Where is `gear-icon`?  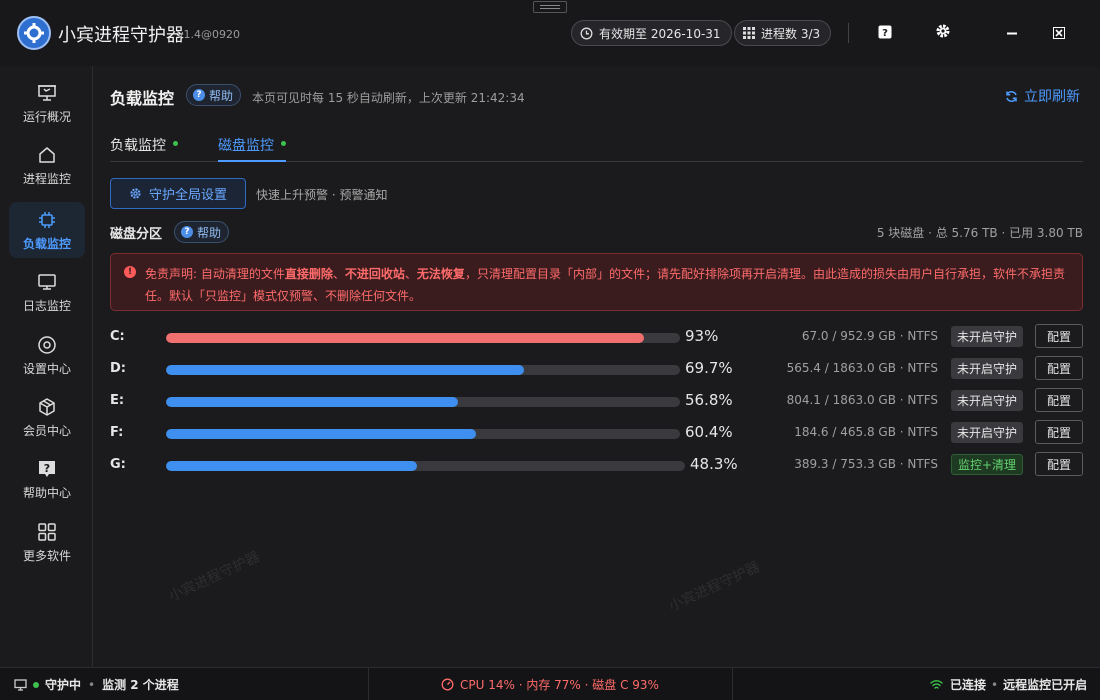 gear-icon is located at coordinates (943, 33).